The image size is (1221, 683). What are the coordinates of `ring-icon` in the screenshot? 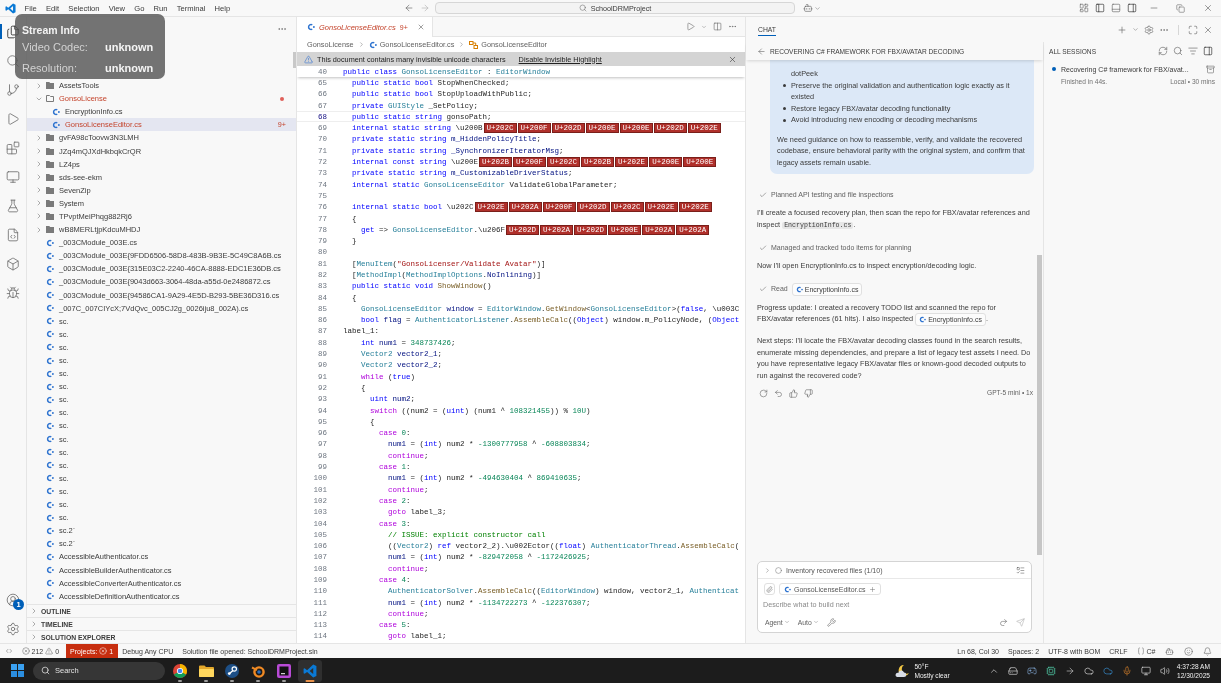 It's located at (258, 670).